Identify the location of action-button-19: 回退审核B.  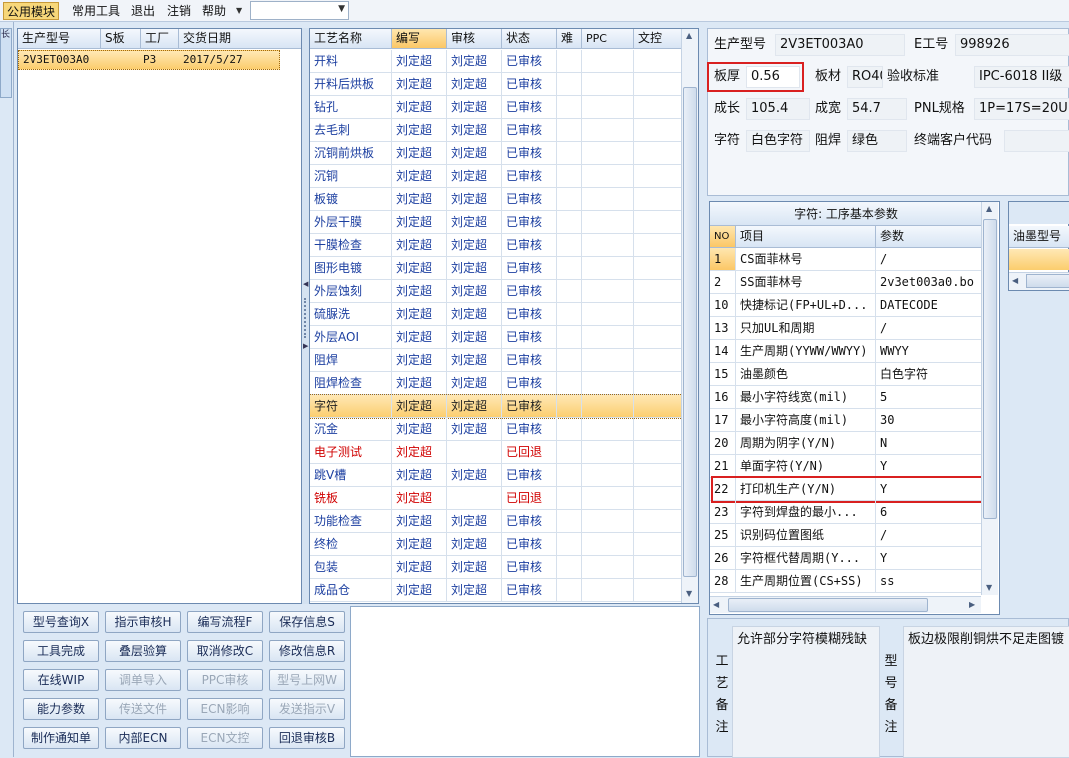
(307, 738).